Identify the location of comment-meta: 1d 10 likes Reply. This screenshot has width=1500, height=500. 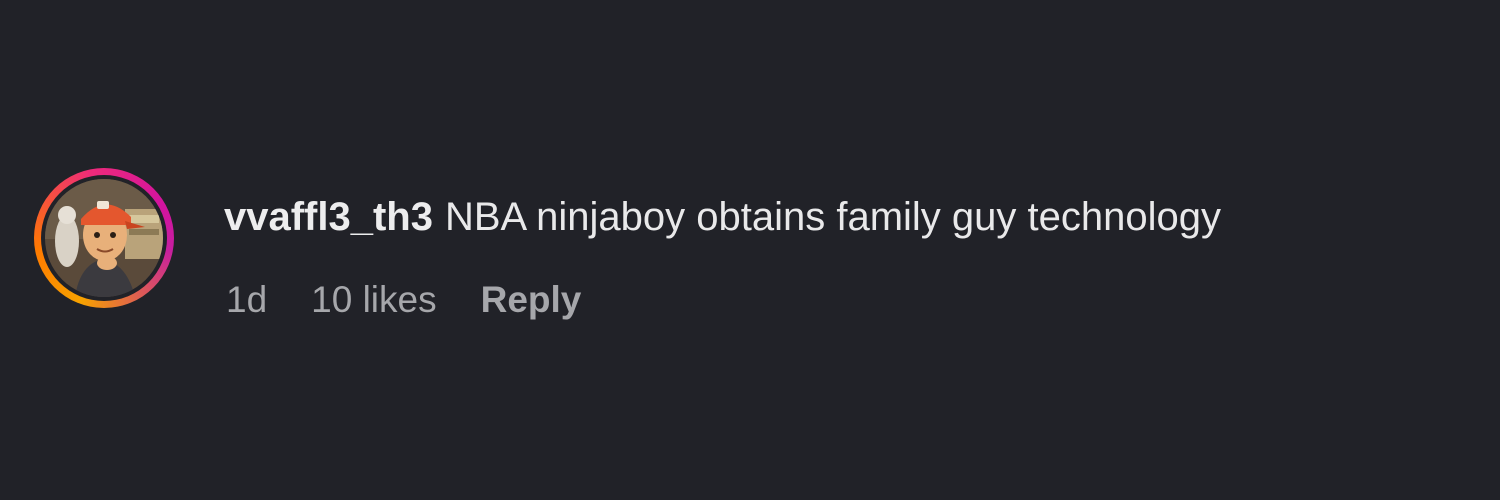
(403, 300).